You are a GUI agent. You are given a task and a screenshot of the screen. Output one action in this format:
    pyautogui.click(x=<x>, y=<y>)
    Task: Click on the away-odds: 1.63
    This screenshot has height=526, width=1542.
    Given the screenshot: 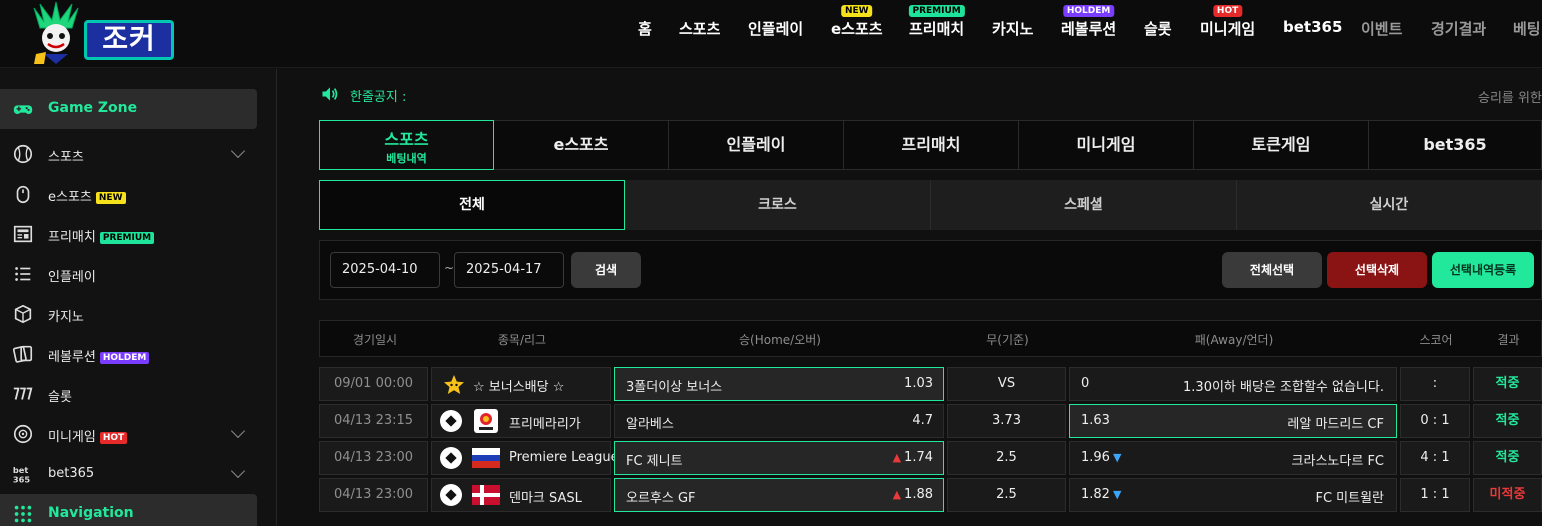 What is the action you would take?
    pyautogui.click(x=1095, y=420)
    